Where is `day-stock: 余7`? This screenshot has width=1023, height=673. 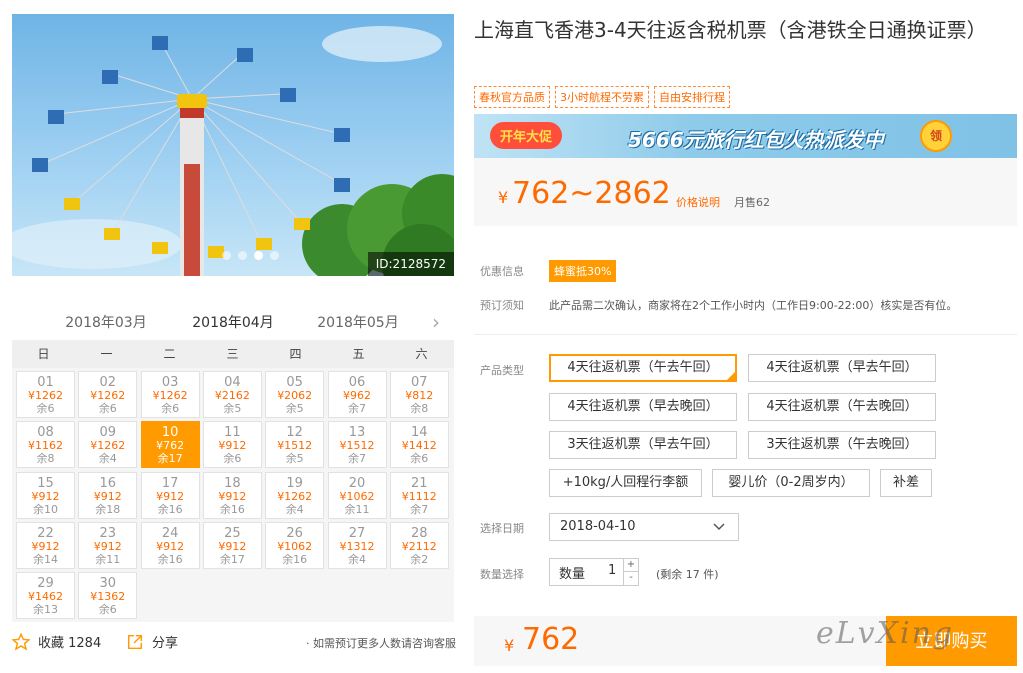
day-stock: 余7 is located at coordinates (357, 459).